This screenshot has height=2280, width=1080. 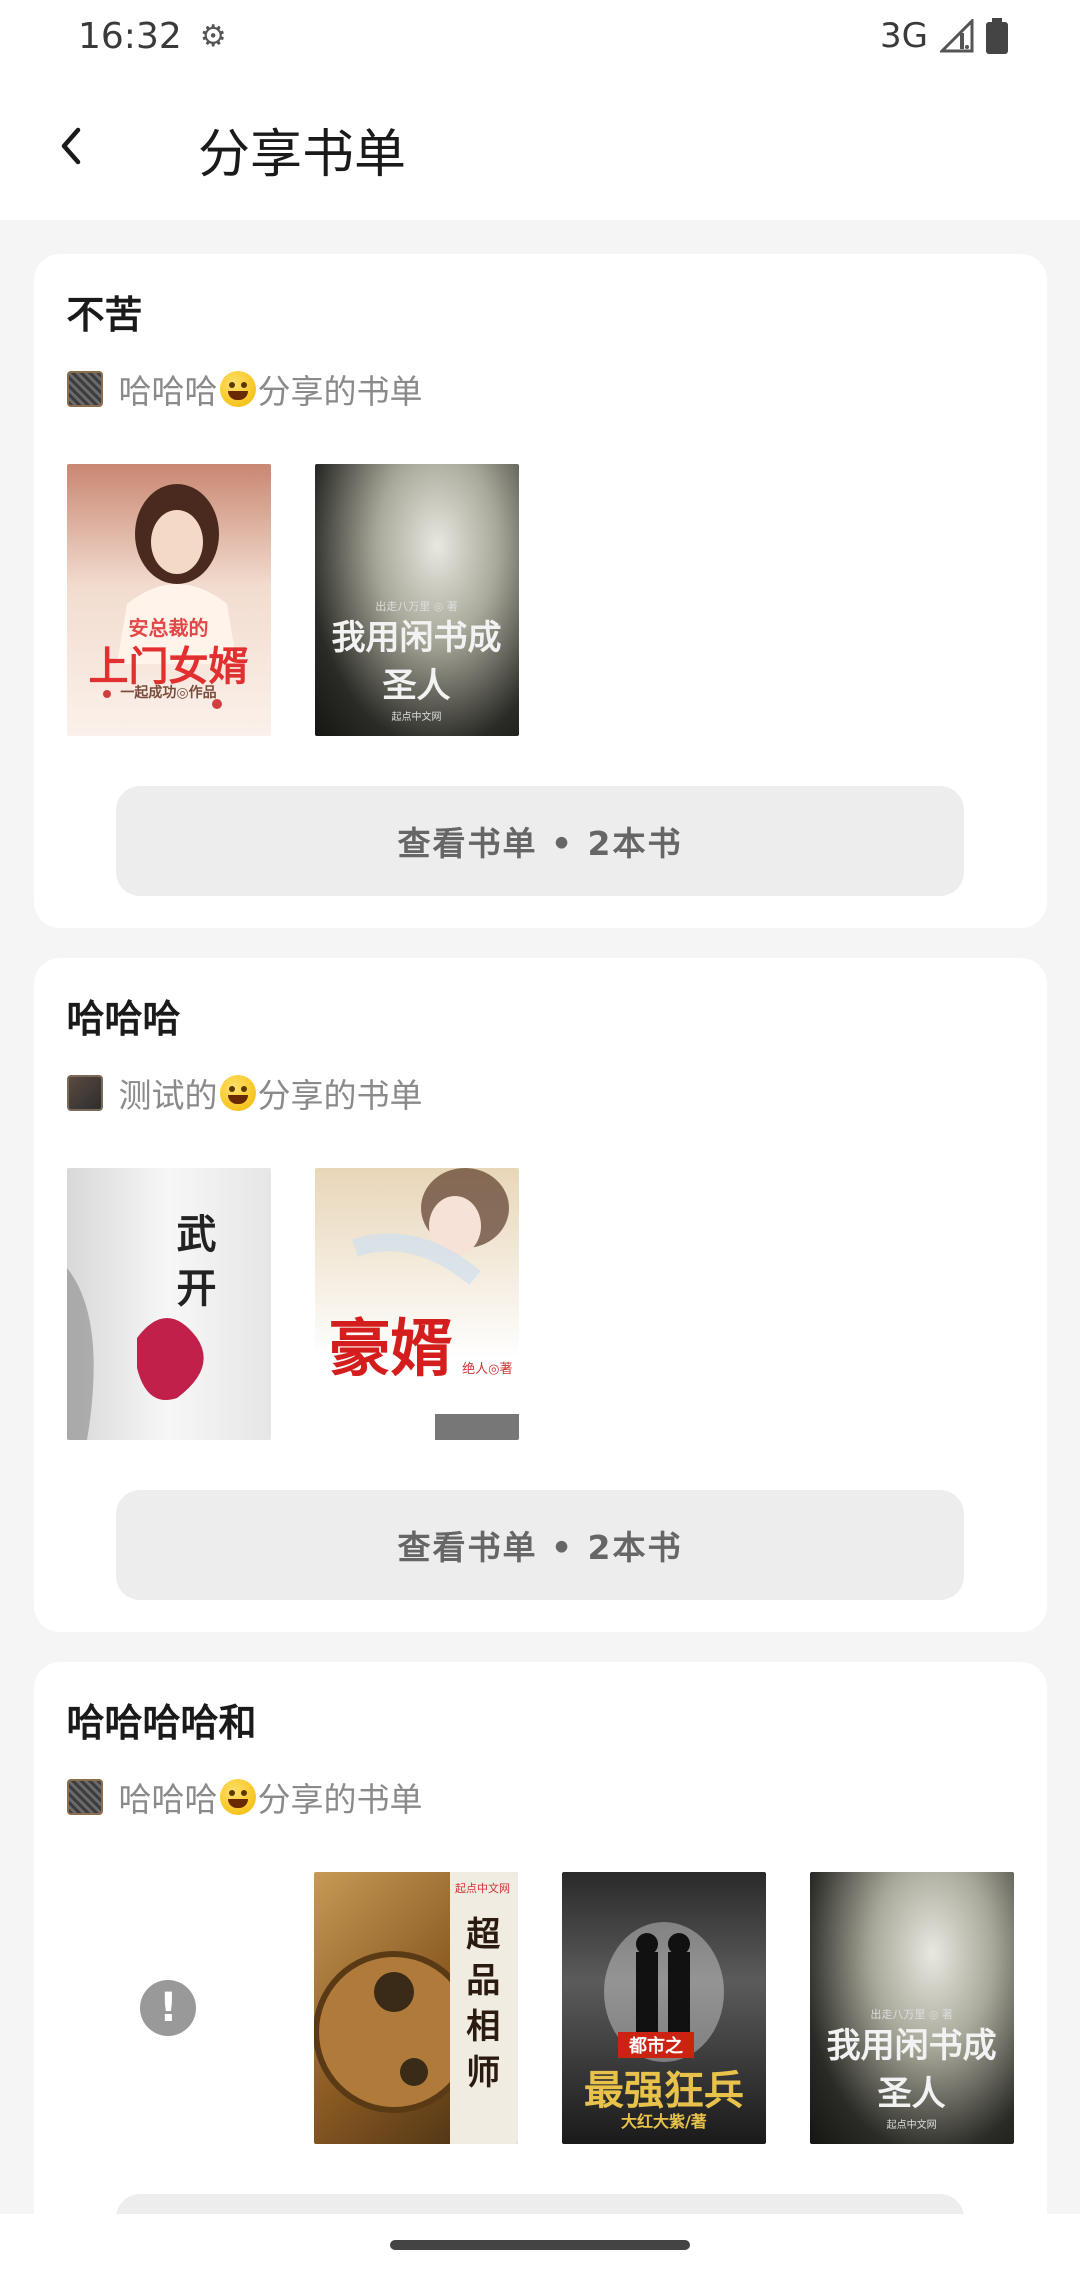 I want to click on book-row: 武开 豪婿 绝人◎著, so click(x=540, y=1304).